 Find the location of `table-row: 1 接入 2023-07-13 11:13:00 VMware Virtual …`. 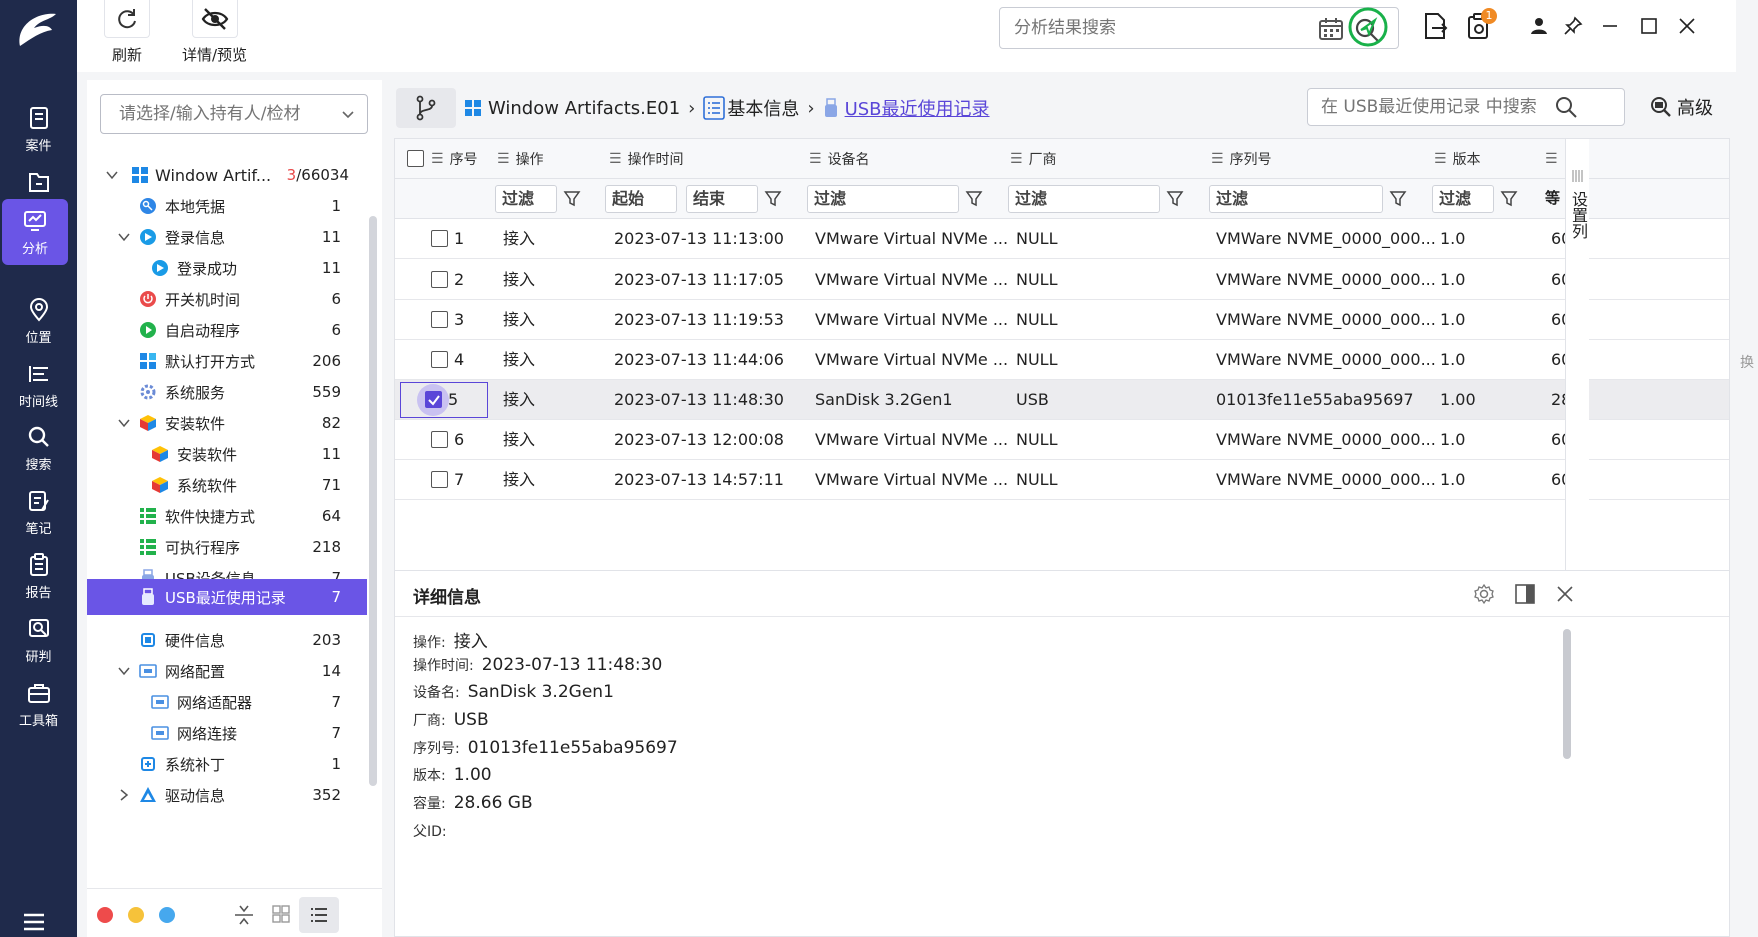

table-row: 1 接入 2023-07-13 11:13:00 VMware Virtual … is located at coordinates (1062, 239).